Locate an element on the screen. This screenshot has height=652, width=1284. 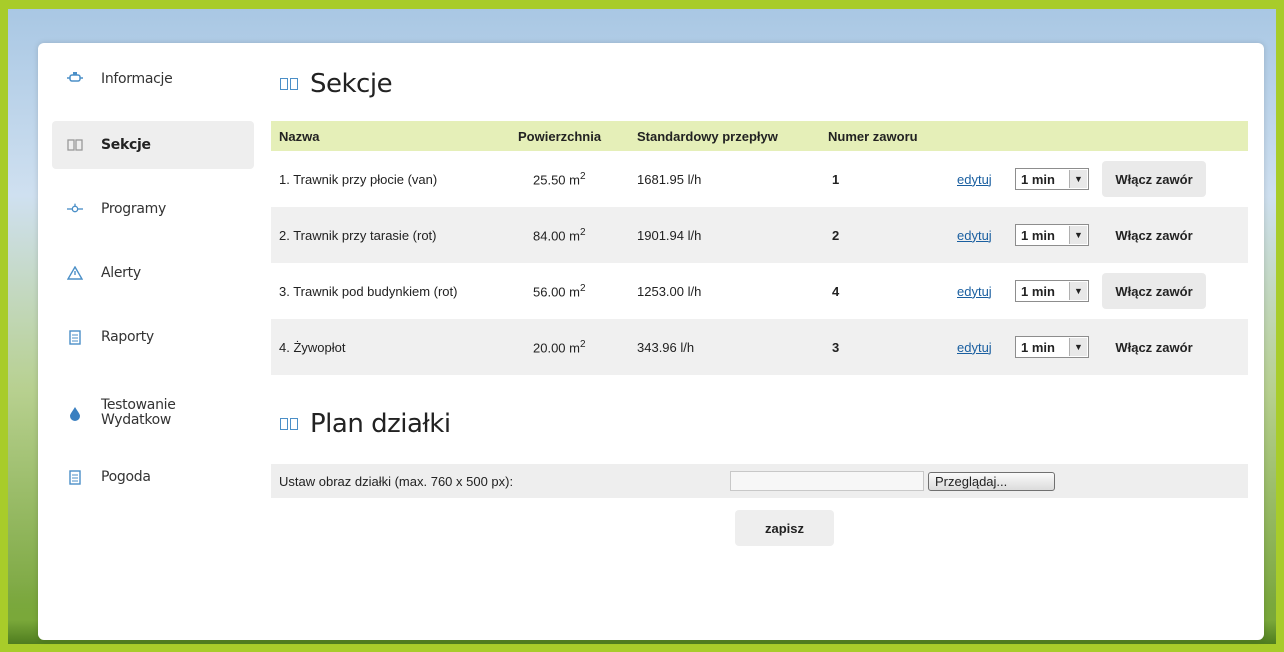
sidebar-item-sekcje: Sekcje is located at coordinates (153, 145).